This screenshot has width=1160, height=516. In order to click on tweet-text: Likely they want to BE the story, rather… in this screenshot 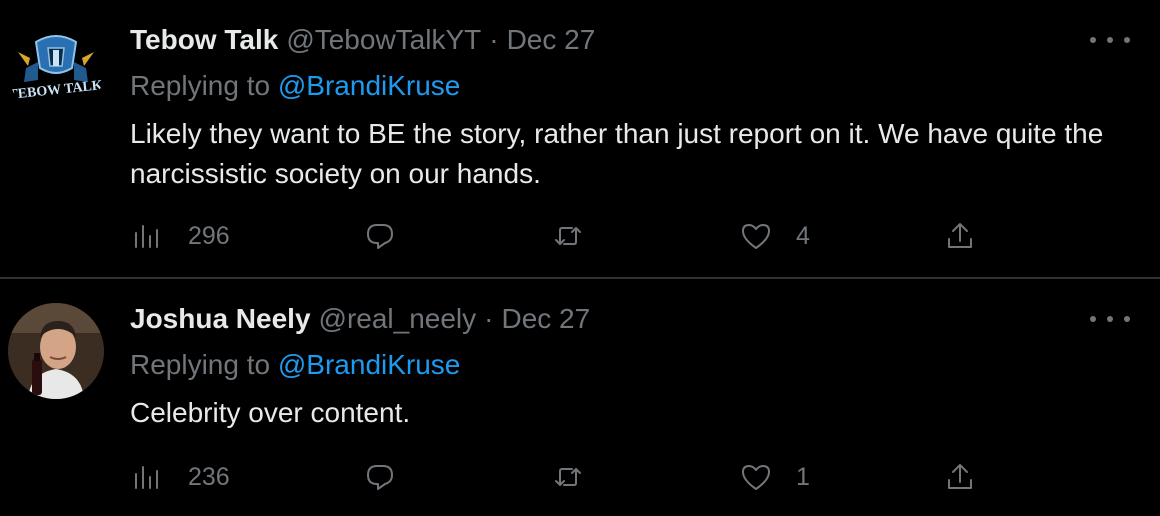, I will do `click(617, 153)`.